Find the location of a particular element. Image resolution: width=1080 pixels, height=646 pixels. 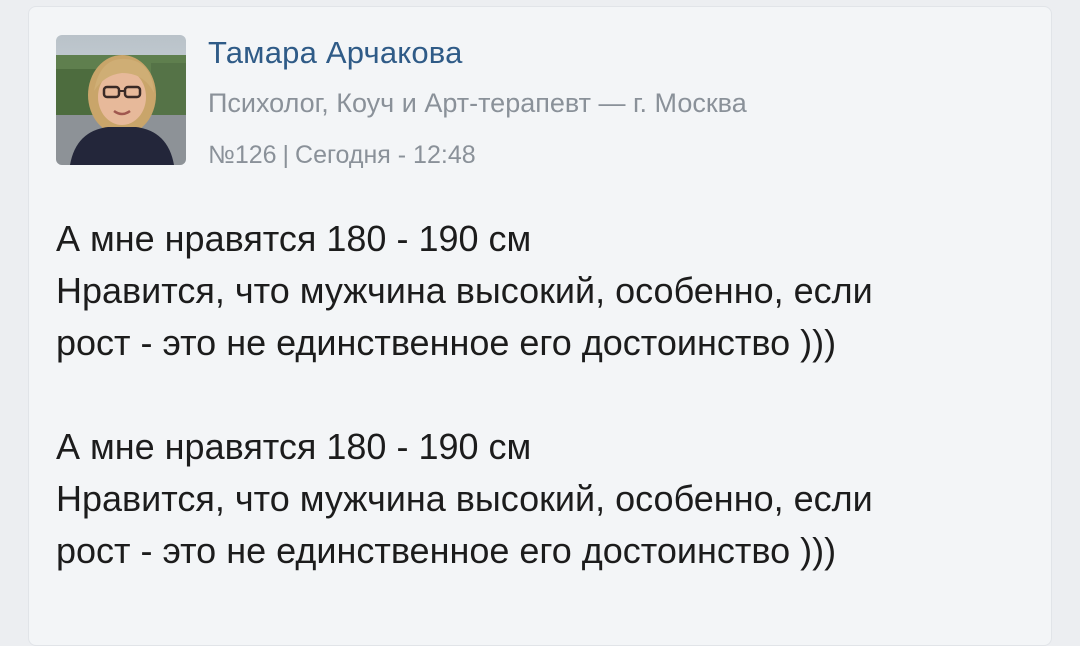

post-time: Сегодня - 12:48 is located at coordinates (385, 155).